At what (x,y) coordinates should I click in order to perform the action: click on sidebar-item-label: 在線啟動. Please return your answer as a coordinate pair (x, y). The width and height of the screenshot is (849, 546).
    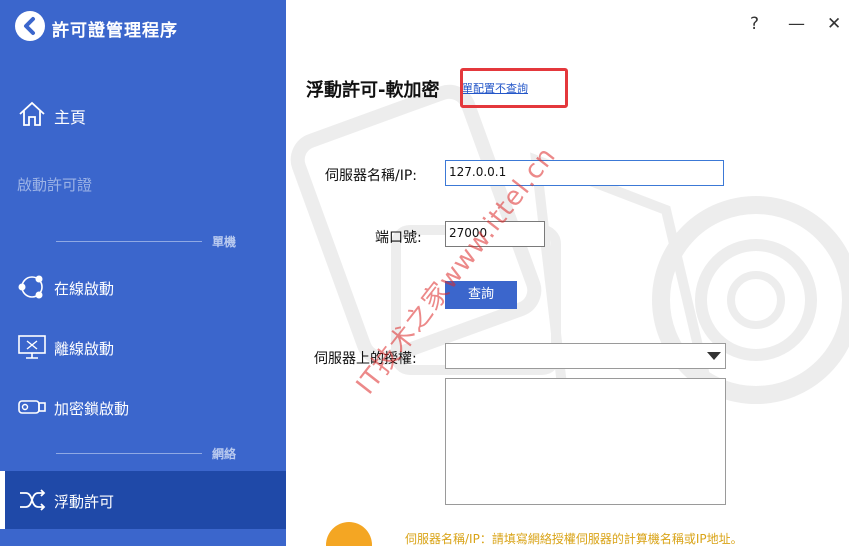
    Looking at the image, I should click on (84, 289).